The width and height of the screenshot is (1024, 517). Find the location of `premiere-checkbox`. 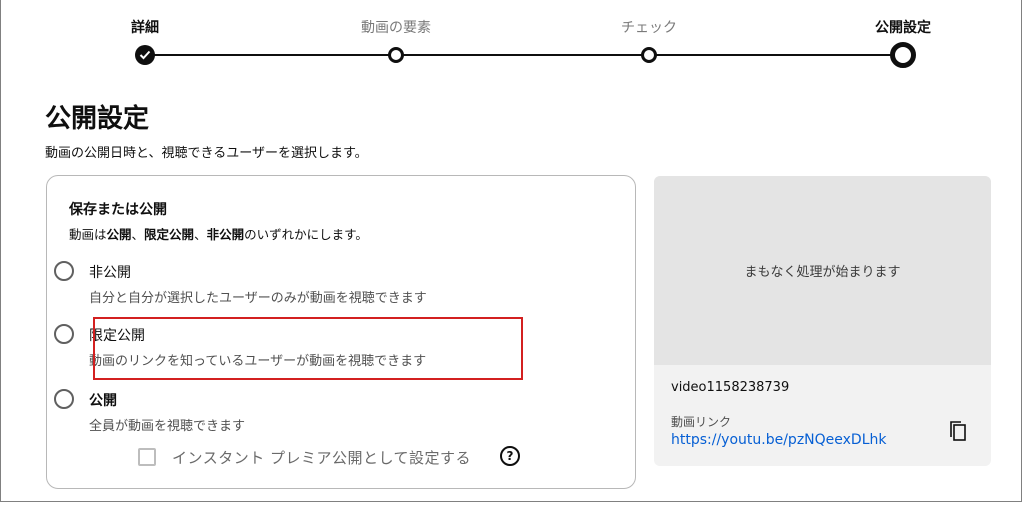

premiere-checkbox is located at coordinates (147, 457).